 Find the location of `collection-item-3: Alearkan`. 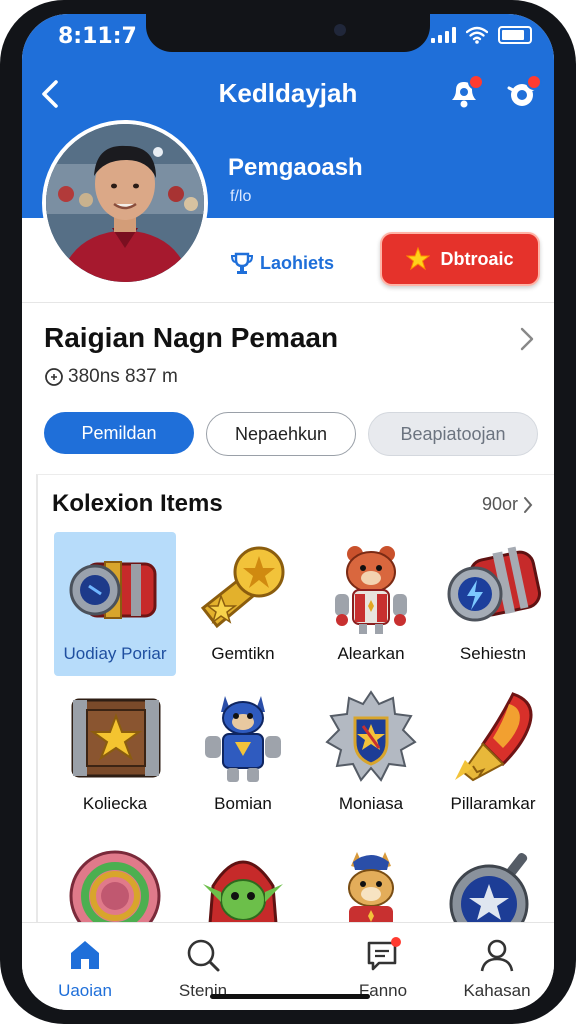

collection-item-3: Alearkan is located at coordinates (371, 604).